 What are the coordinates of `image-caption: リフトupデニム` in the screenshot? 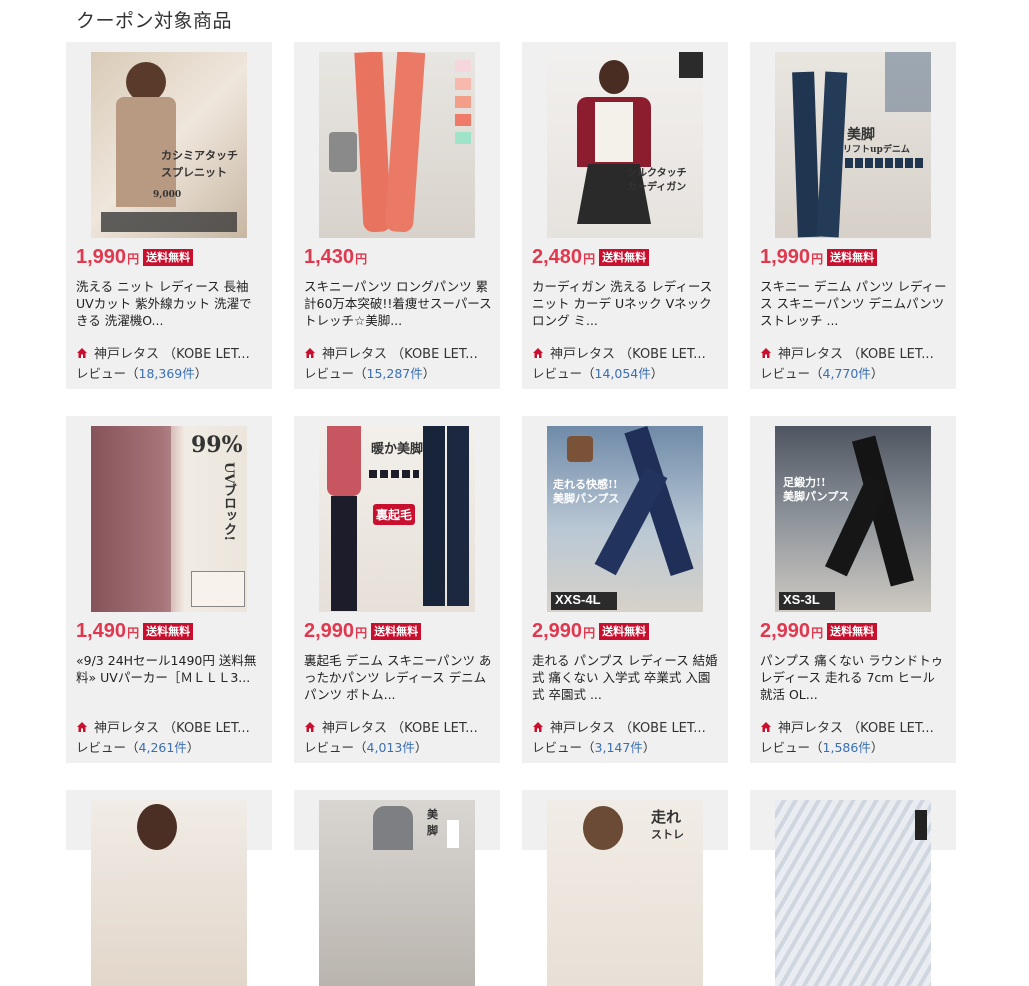 It's located at (876, 150).